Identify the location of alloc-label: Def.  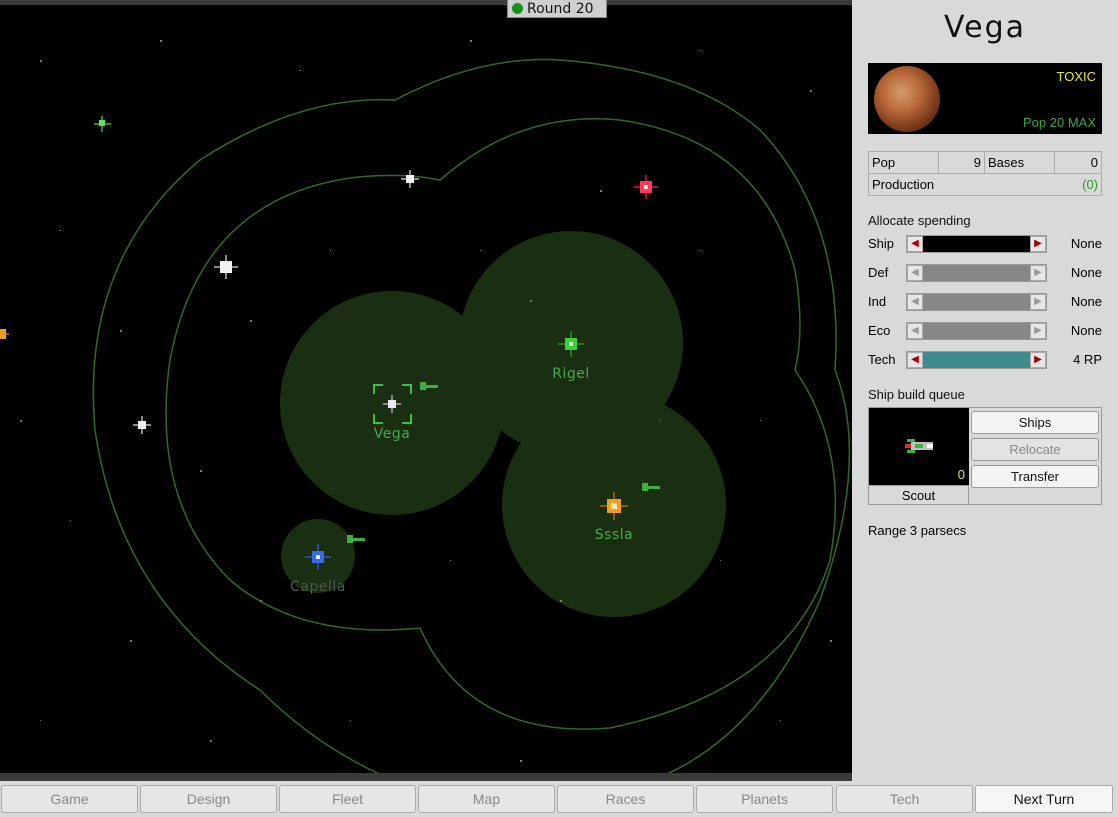
(878, 272).